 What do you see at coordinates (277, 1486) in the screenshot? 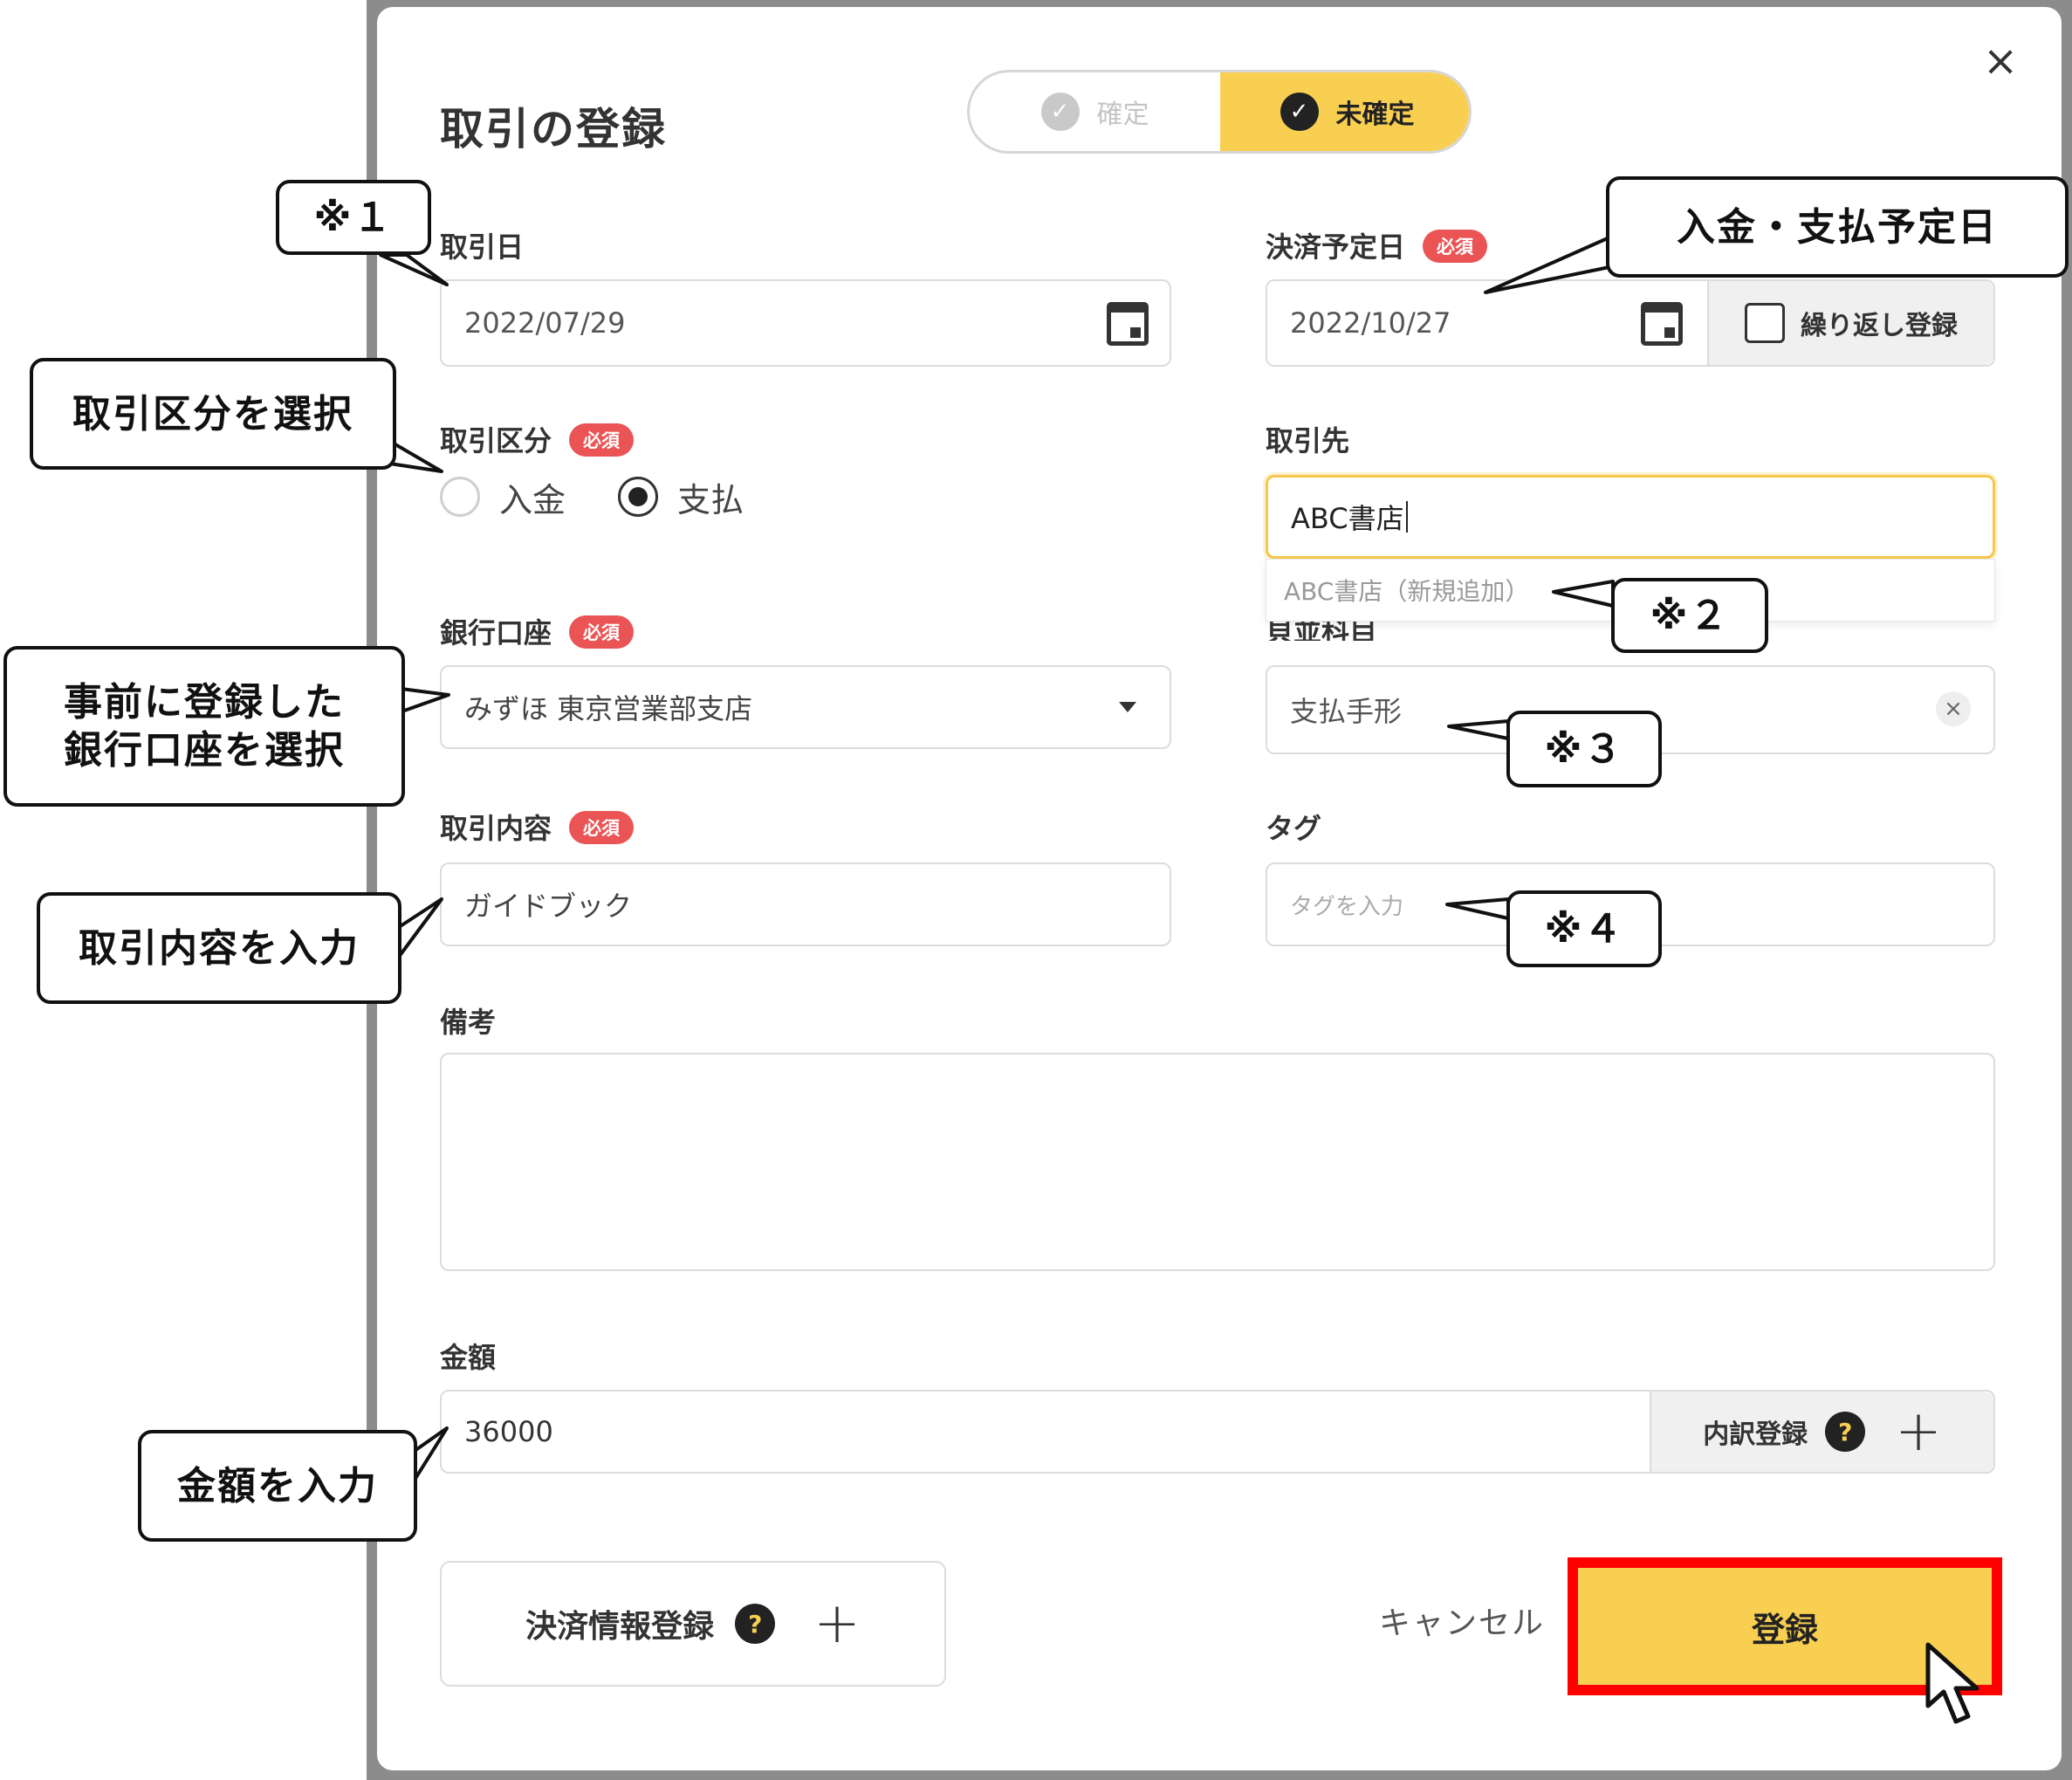
I see `callout-enter-amount: 金額を入力` at bounding box center [277, 1486].